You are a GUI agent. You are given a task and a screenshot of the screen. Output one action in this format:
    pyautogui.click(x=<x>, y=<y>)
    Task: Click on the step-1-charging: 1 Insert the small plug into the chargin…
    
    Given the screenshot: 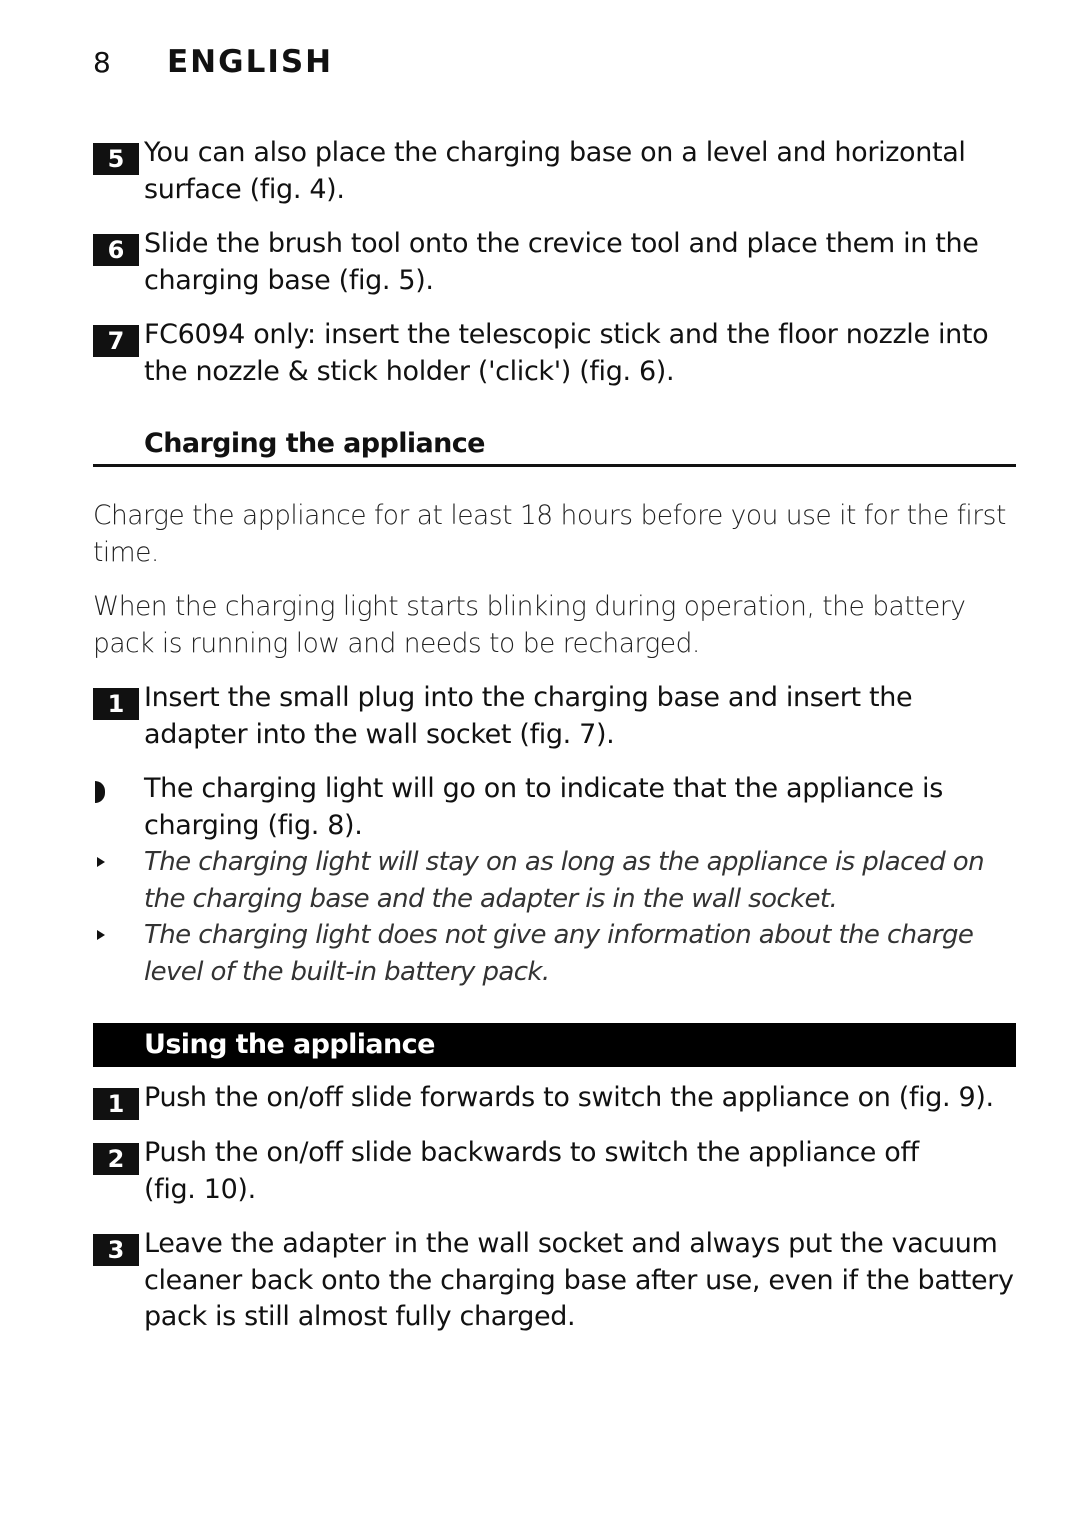 What is the action you would take?
    pyautogui.click(x=554, y=716)
    